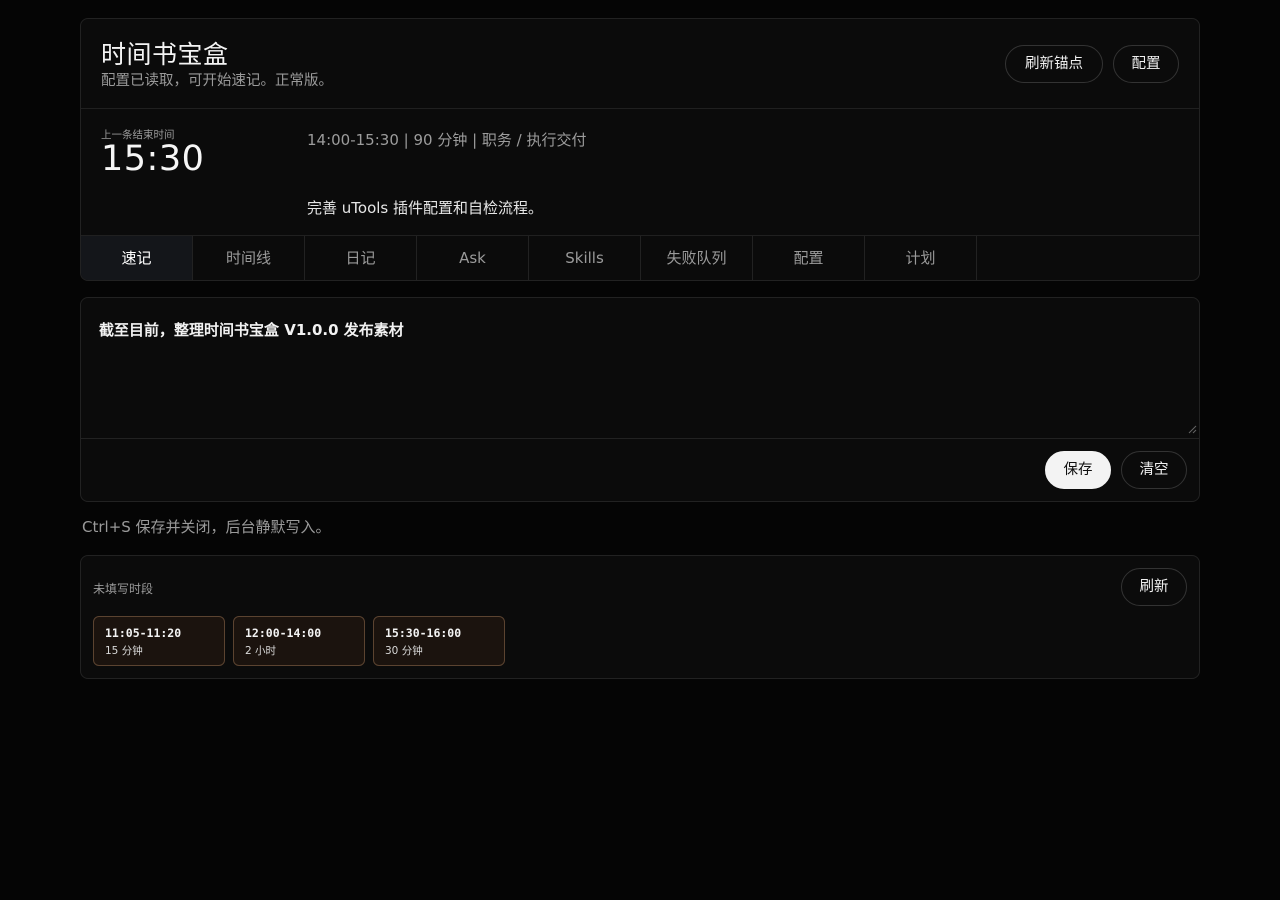  I want to click on tab-diary: 日记, so click(361, 258).